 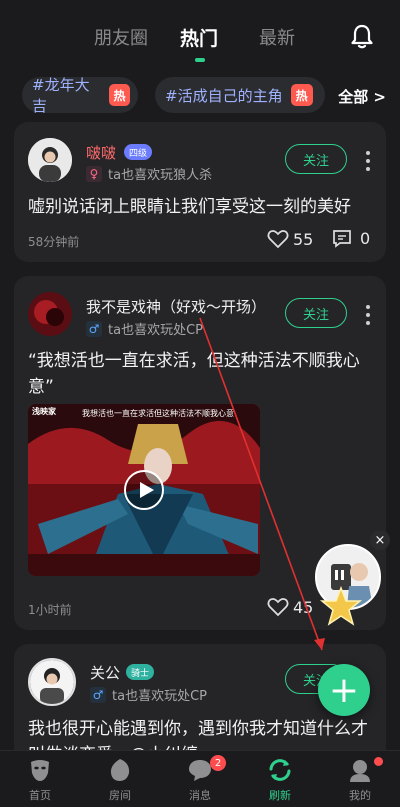 I want to click on bottom-nav: 首页 房间 2 消息 刷新 我的, so click(x=200, y=778).